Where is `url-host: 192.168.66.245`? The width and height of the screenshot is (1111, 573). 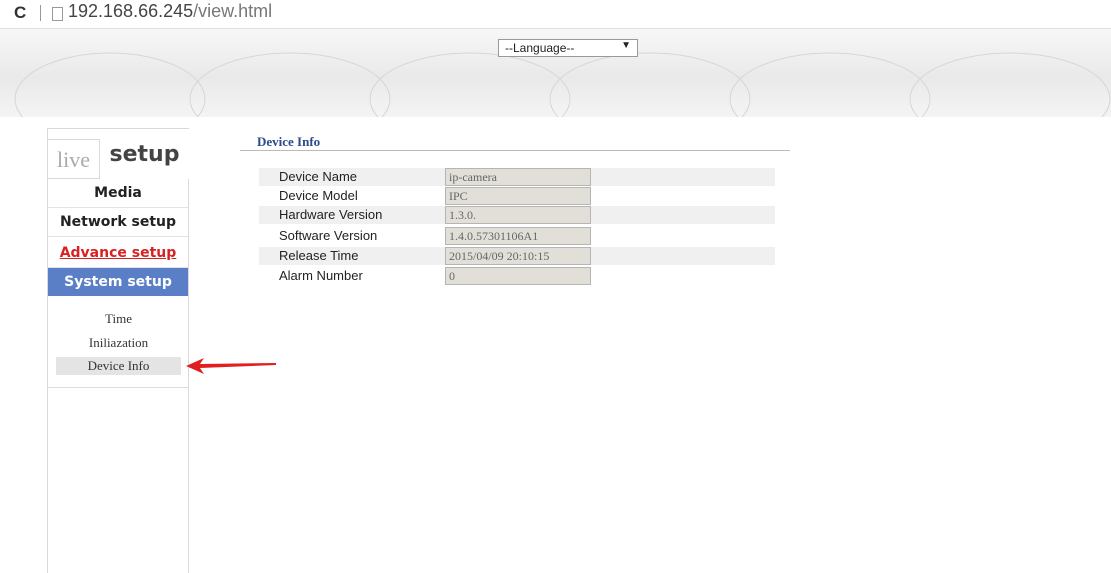
url-host: 192.168.66.245 is located at coordinates (131, 11).